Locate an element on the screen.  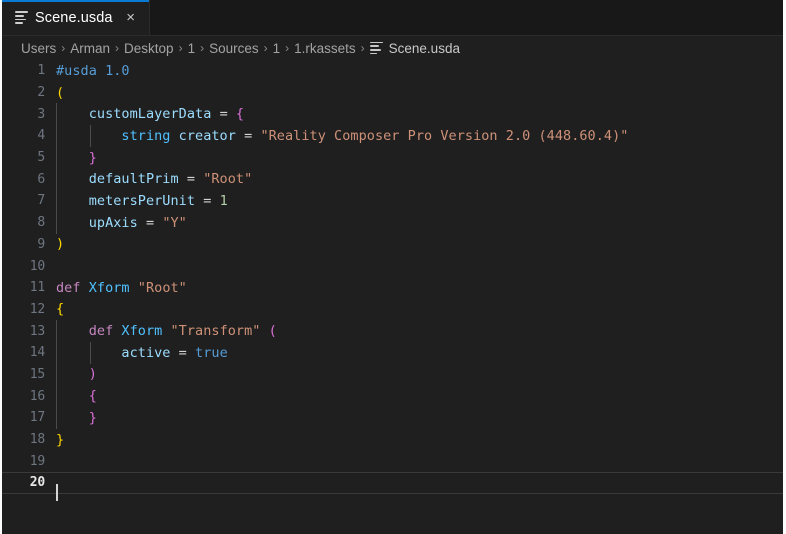
code-token: 1.0 is located at coordinates (117, 70).